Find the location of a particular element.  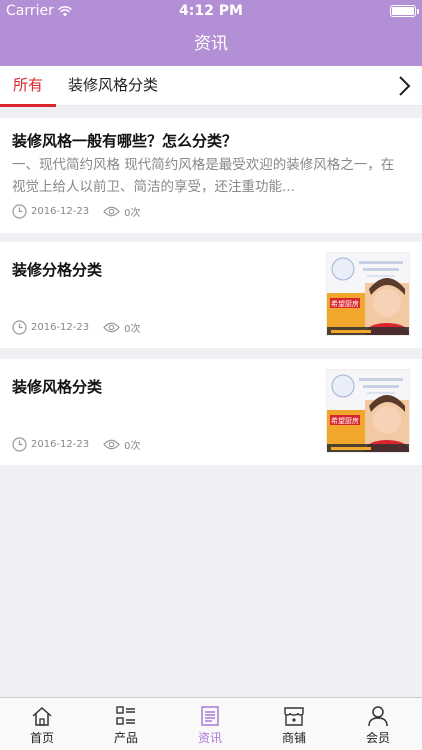

chevron-right-icon is located at coordinates (404, 86).